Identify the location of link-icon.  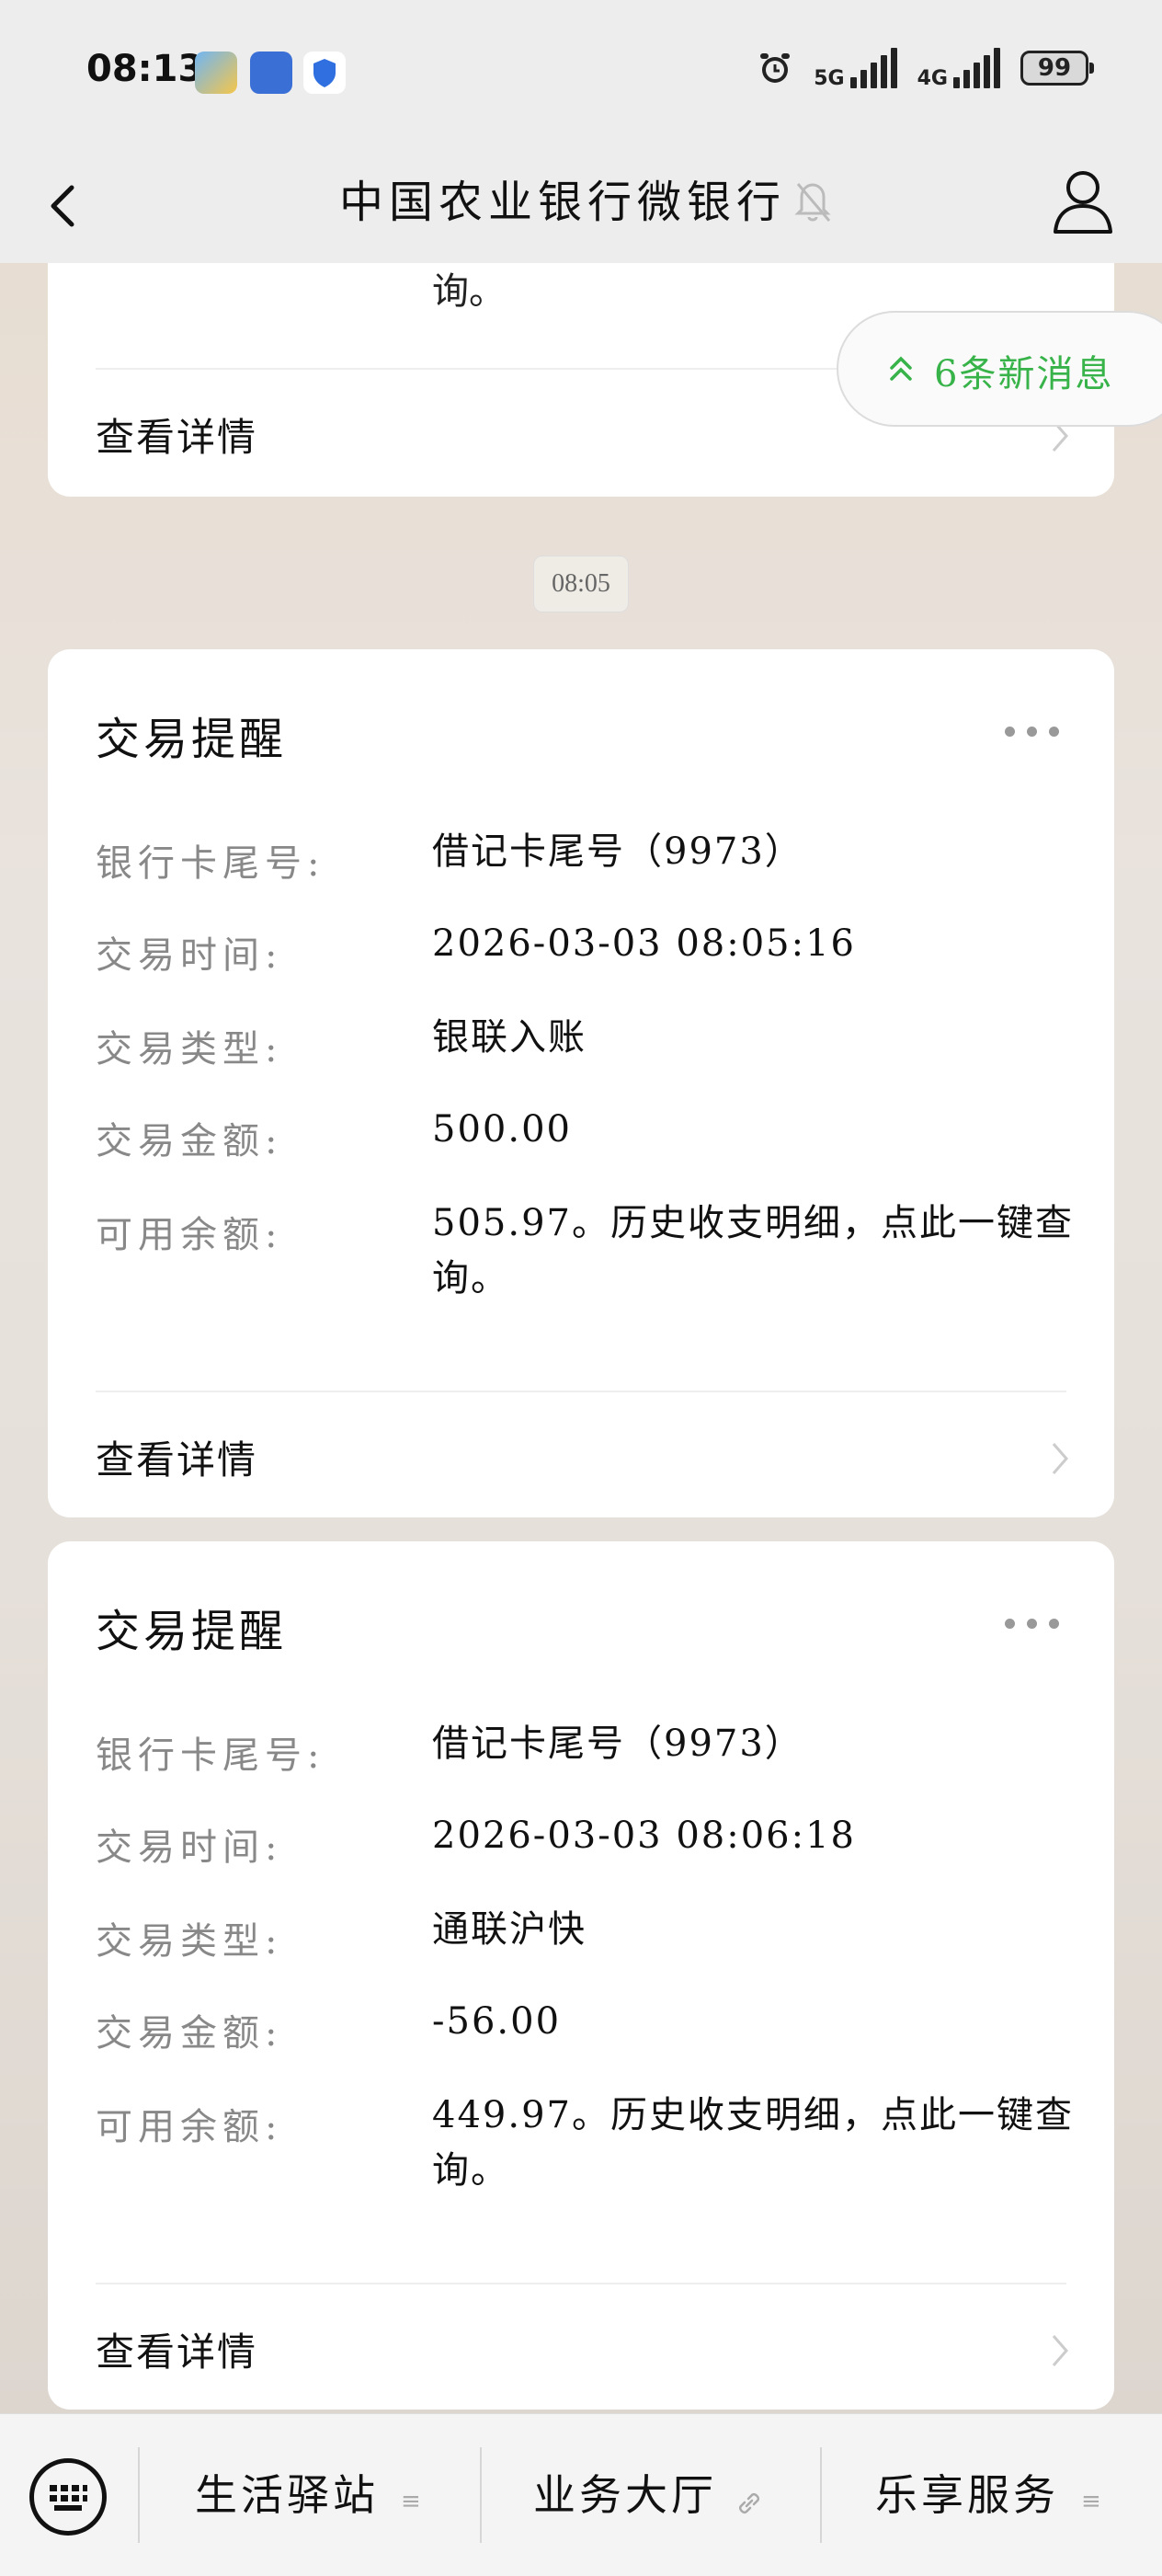
(749, 2503).